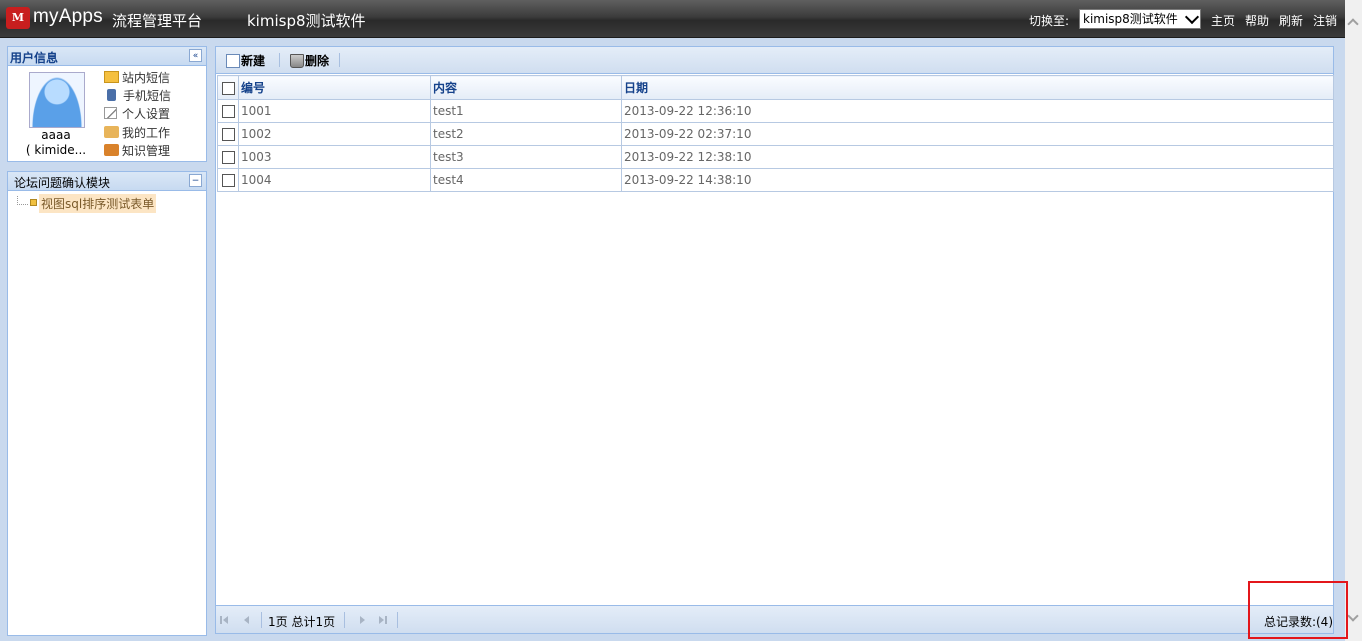 The height and width of the screenshot is (641, 1362). Describe the element at coordinates (195, 180) in the screenshot. I see `minimize-icon: −` at that location.